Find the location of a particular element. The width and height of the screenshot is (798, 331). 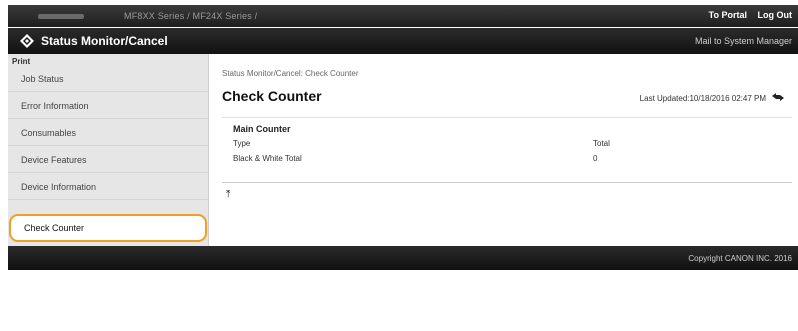

row-total: 0 is located at coordinates (595, 158).